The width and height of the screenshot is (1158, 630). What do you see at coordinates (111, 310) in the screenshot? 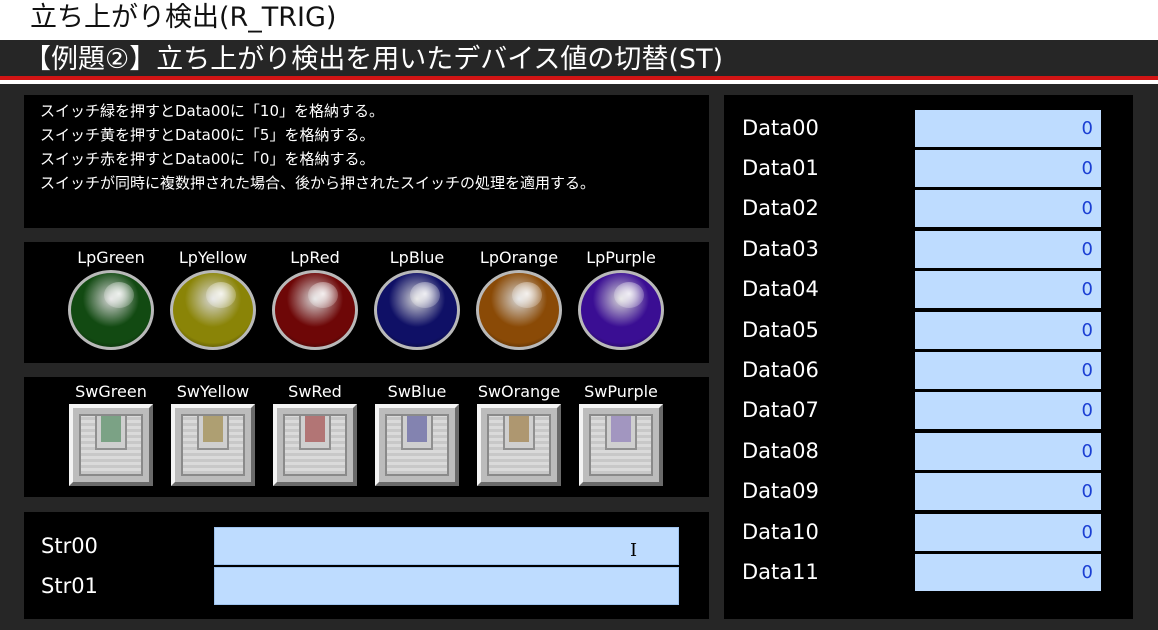
I see `lamp-green` at bounding box center [111, 310].